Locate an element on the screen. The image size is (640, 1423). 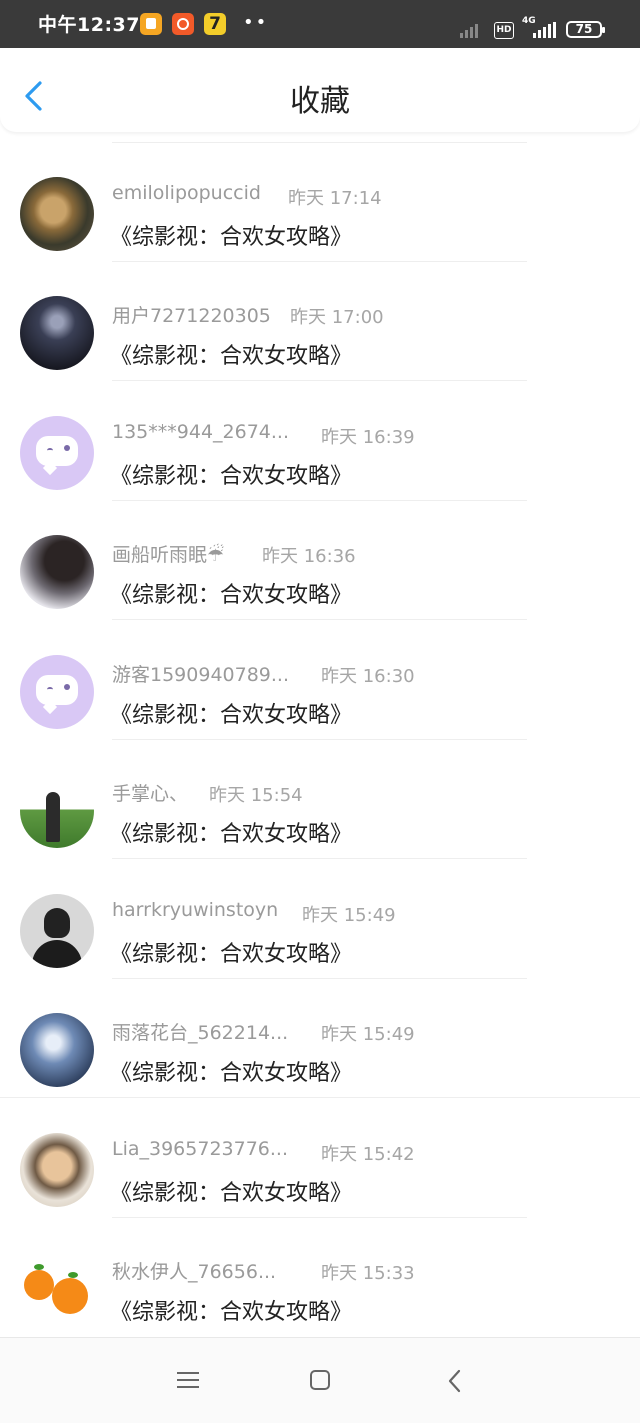
signal-strong-icon is located at coordinates (544, 30).